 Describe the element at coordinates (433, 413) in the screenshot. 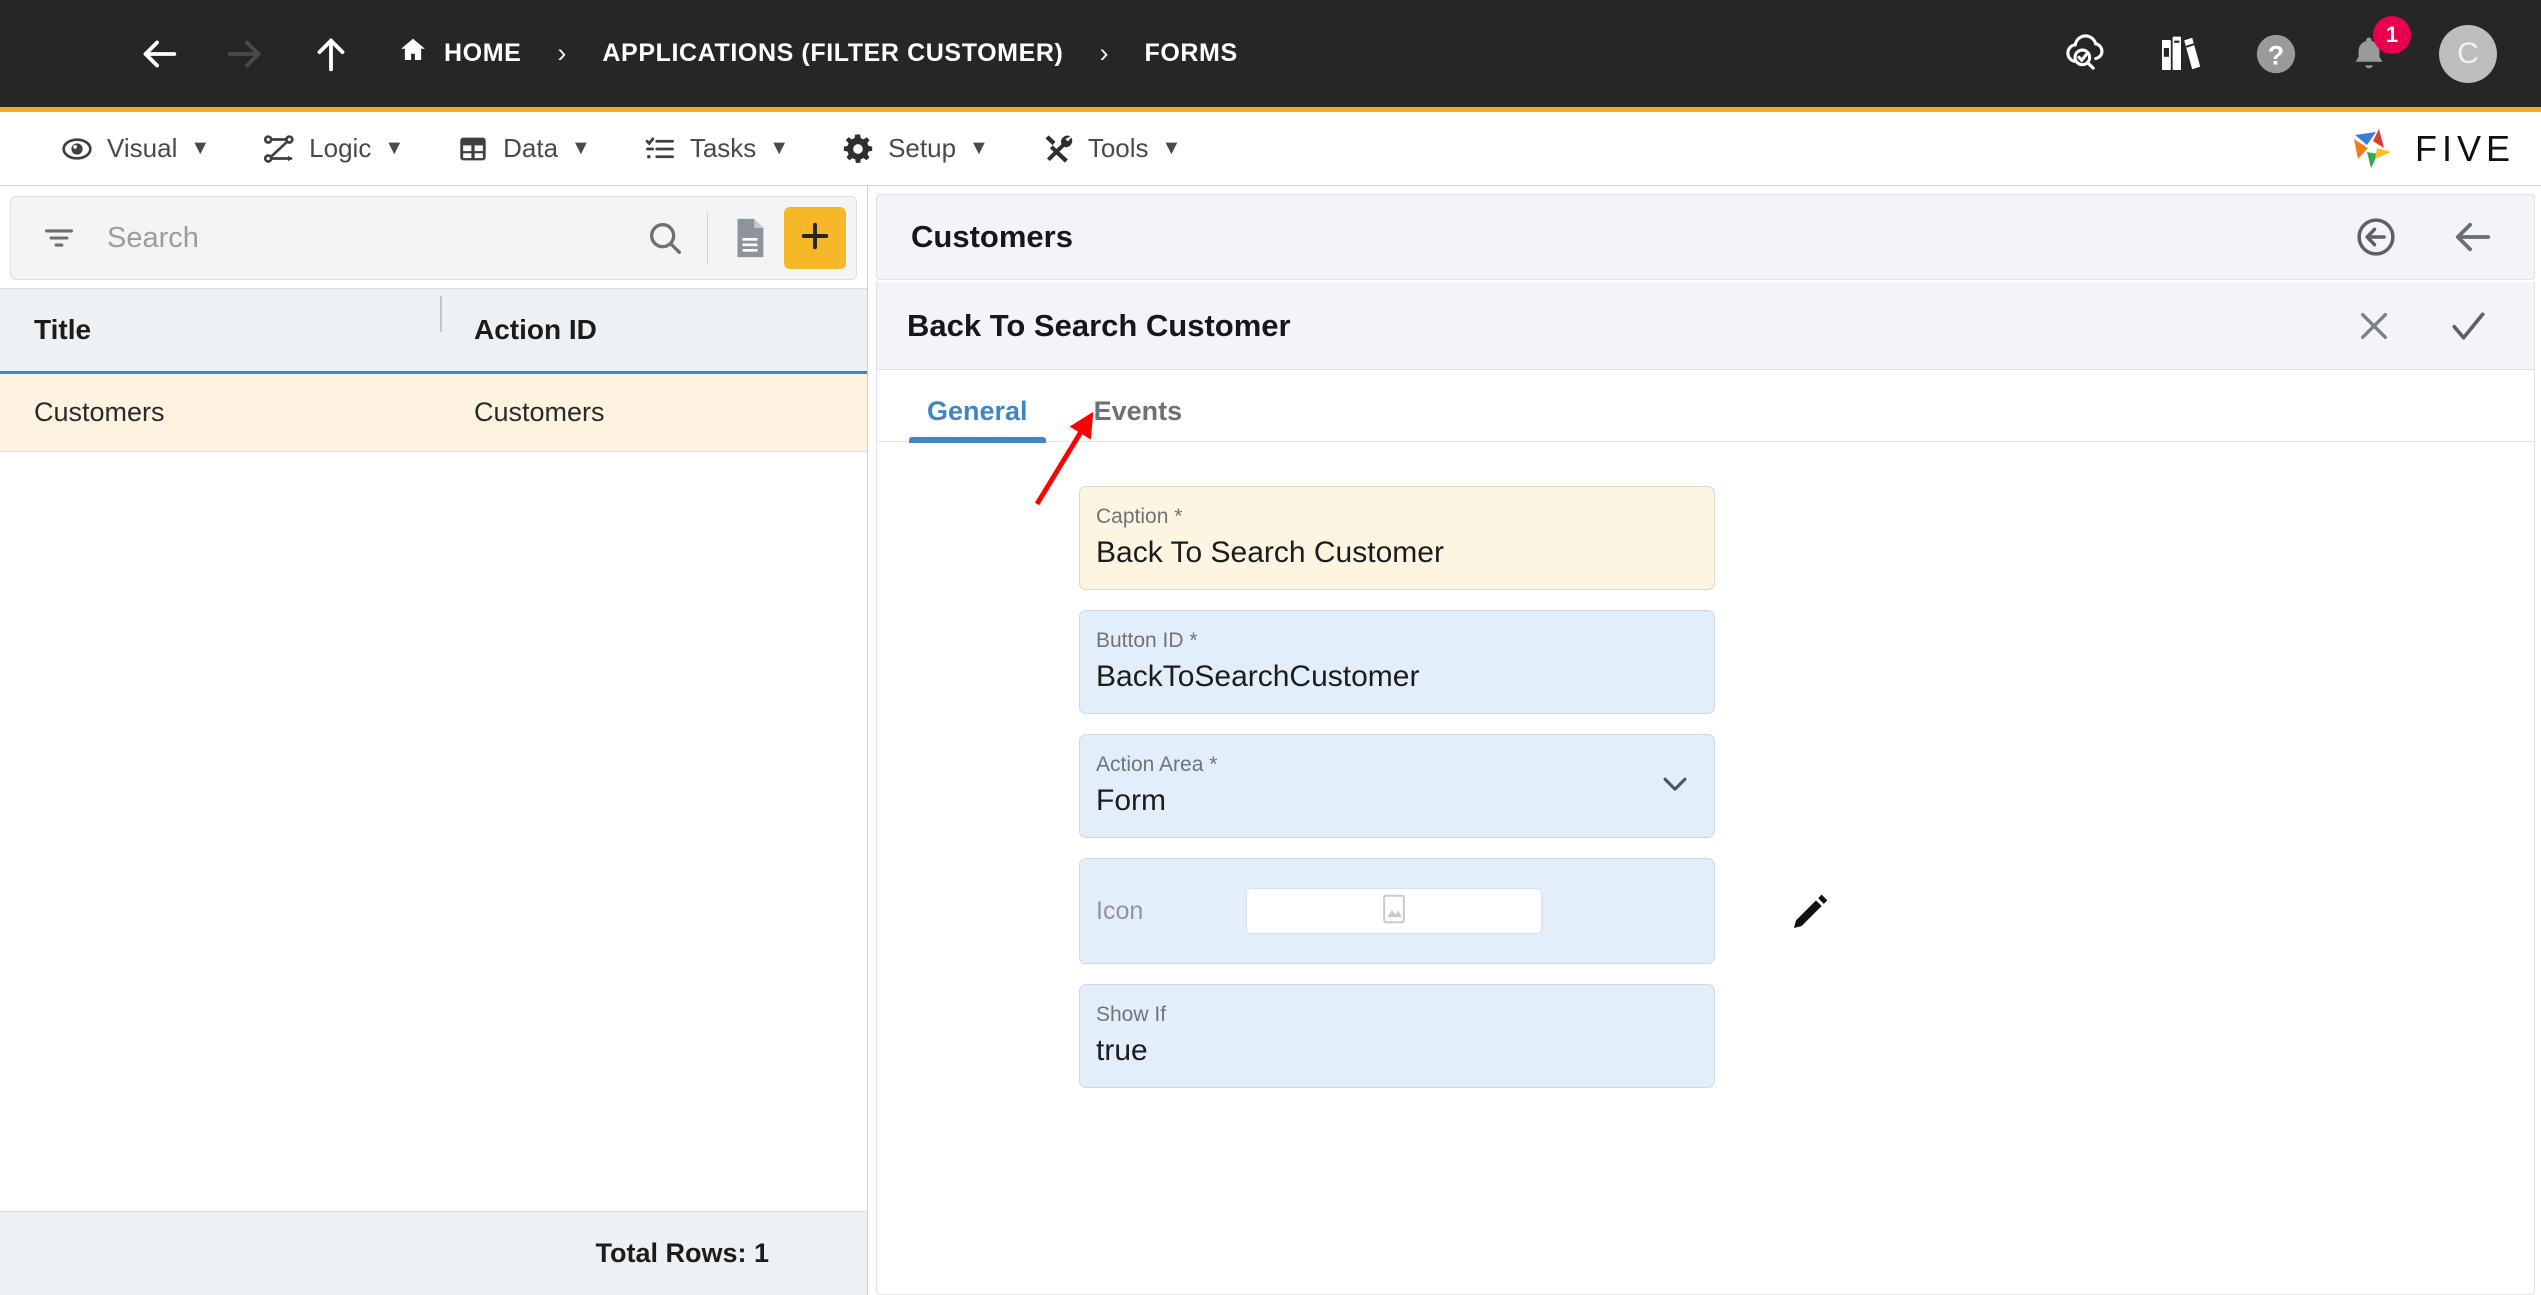

I see `table-row: Customers Customers` at that location.